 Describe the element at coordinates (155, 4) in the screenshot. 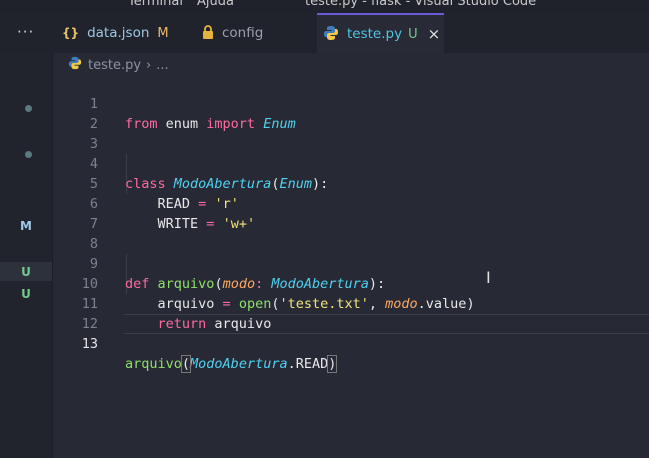

I see `menu-terminal: Terminal` at that location.